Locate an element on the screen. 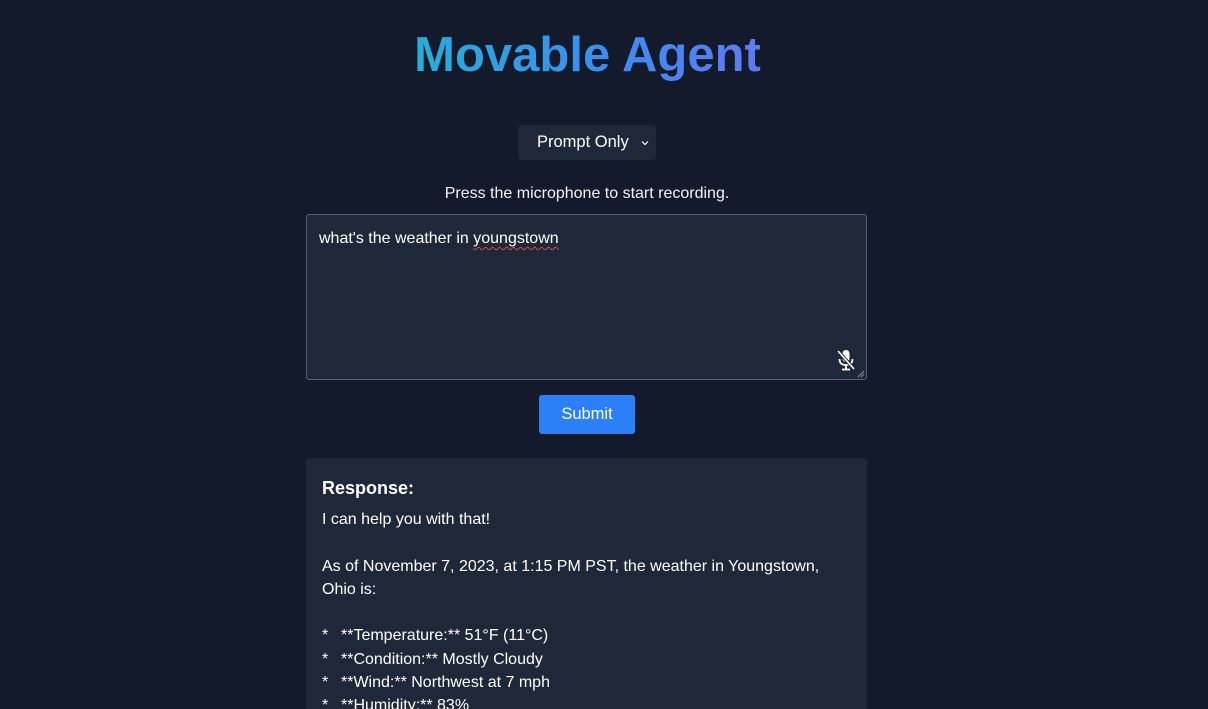 The height and width of the screenshot is (709, 1208). prompt-text-misspelled: youngstown is located at coordinates (516, 238).